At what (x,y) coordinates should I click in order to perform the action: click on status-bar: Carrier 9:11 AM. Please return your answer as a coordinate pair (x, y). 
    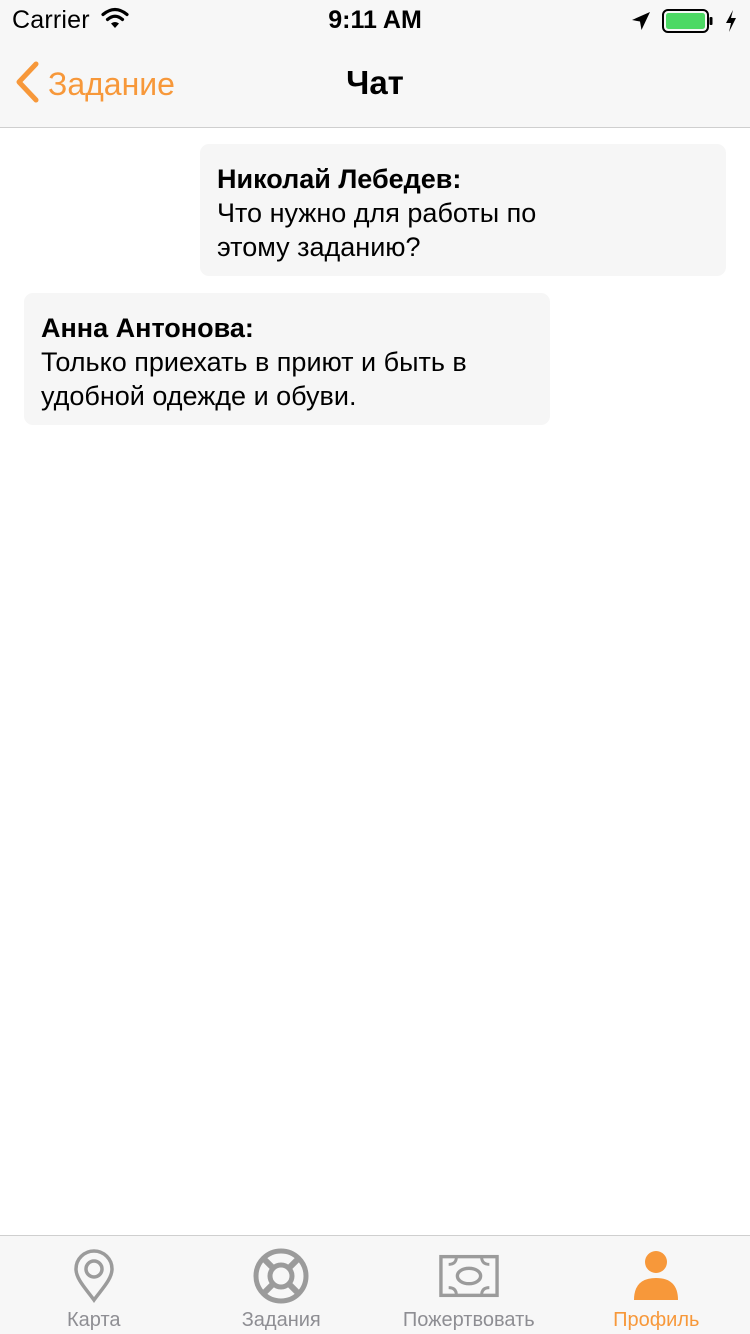
    Looking at the image, I should click on (375, 20).